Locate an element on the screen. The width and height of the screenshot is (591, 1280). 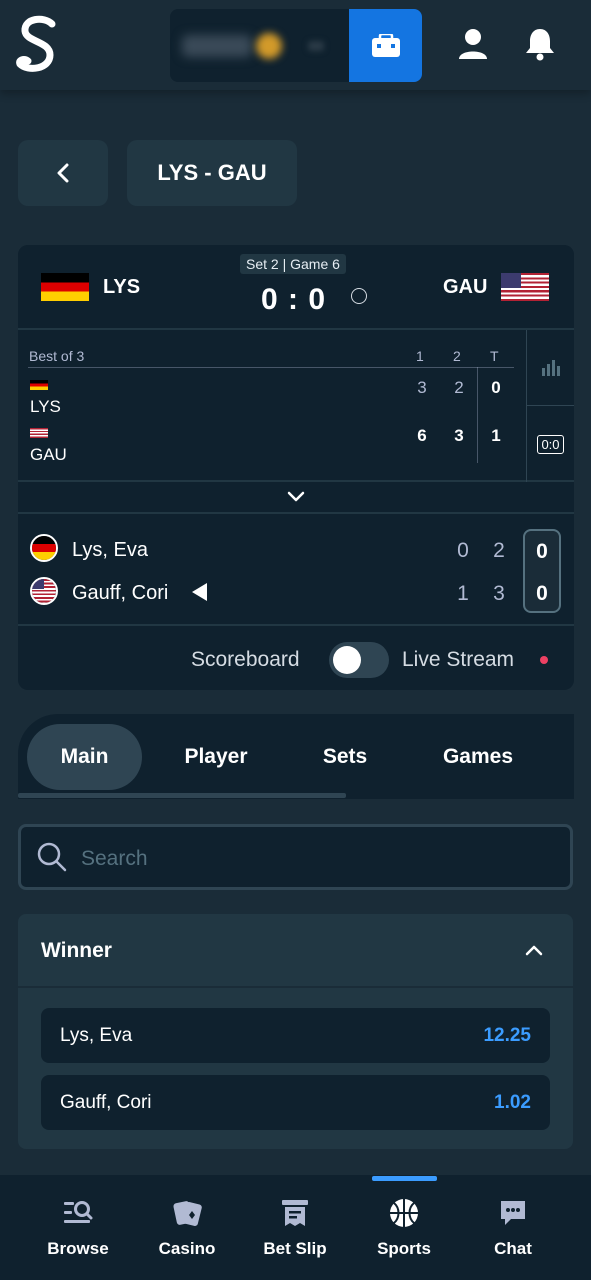
market-tabs: Main Player Sets Games is located at coordinates (296, 756).